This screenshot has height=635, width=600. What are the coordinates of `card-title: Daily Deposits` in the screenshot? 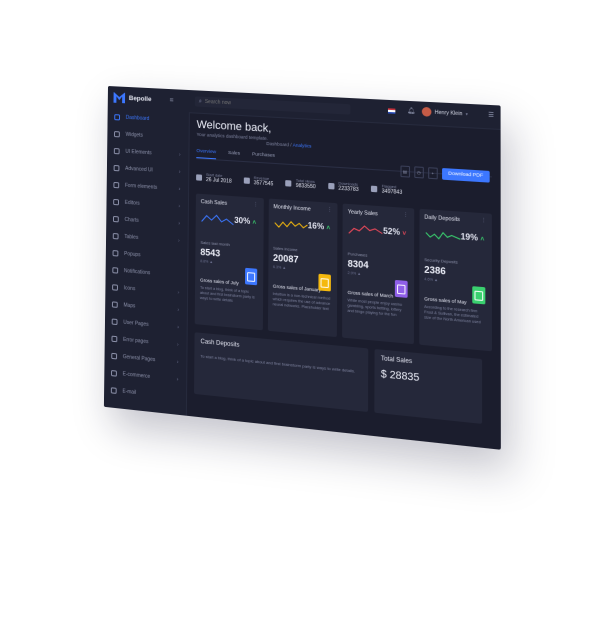 It's located at (455, 219).